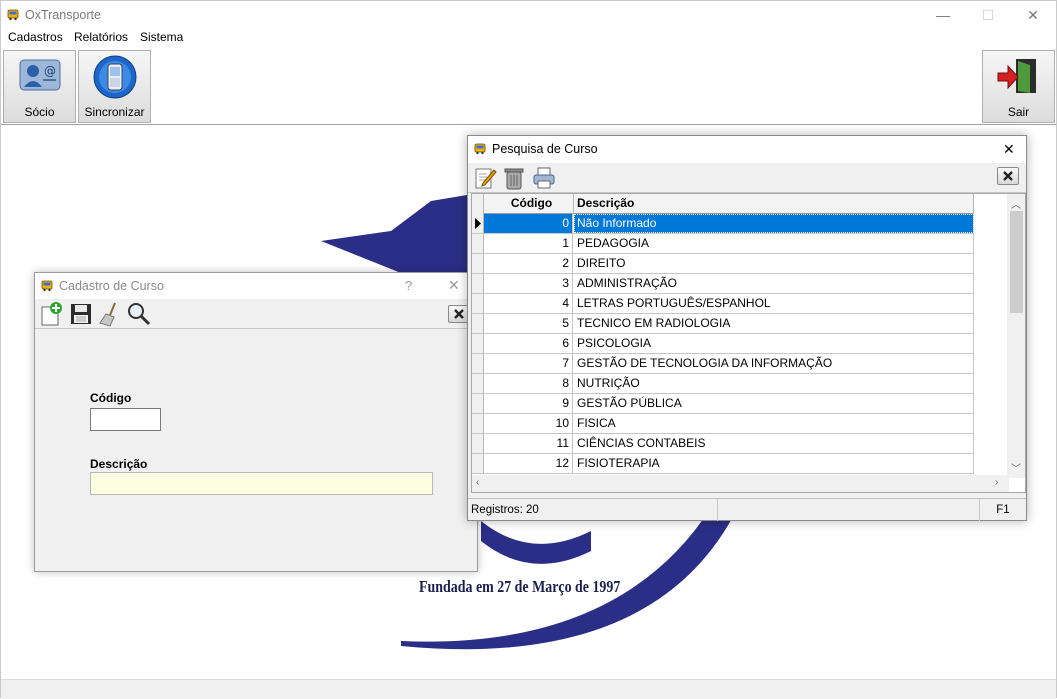 The height and width of the screenshot is (699, 1057). I want to click on pesquisa-toolbar, so click(747, 178).